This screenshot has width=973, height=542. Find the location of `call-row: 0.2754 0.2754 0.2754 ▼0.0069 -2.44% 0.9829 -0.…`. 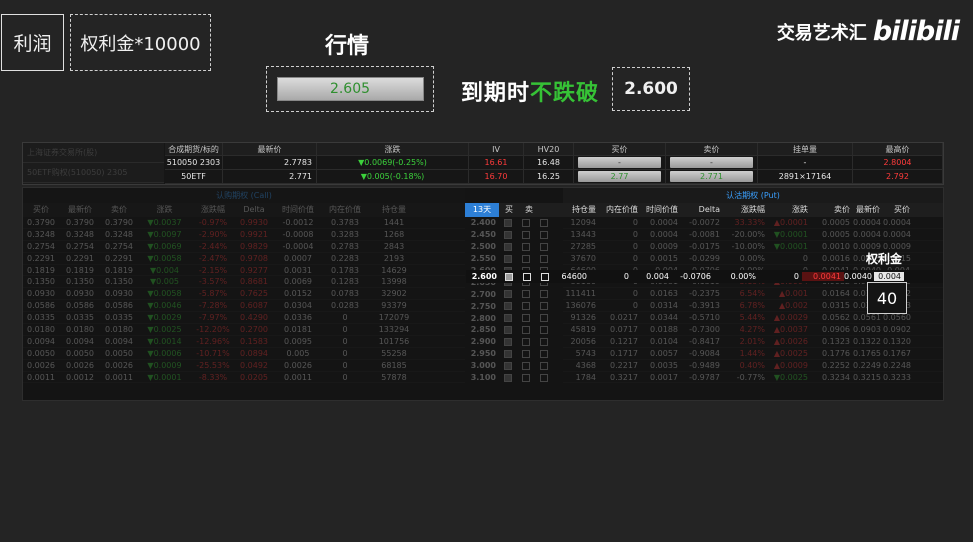

call-row: 0.2754 0.2754 0.2754 ▼0.0069 -2.44% 0.9829 -0.… is located at coordinates (244, 247).